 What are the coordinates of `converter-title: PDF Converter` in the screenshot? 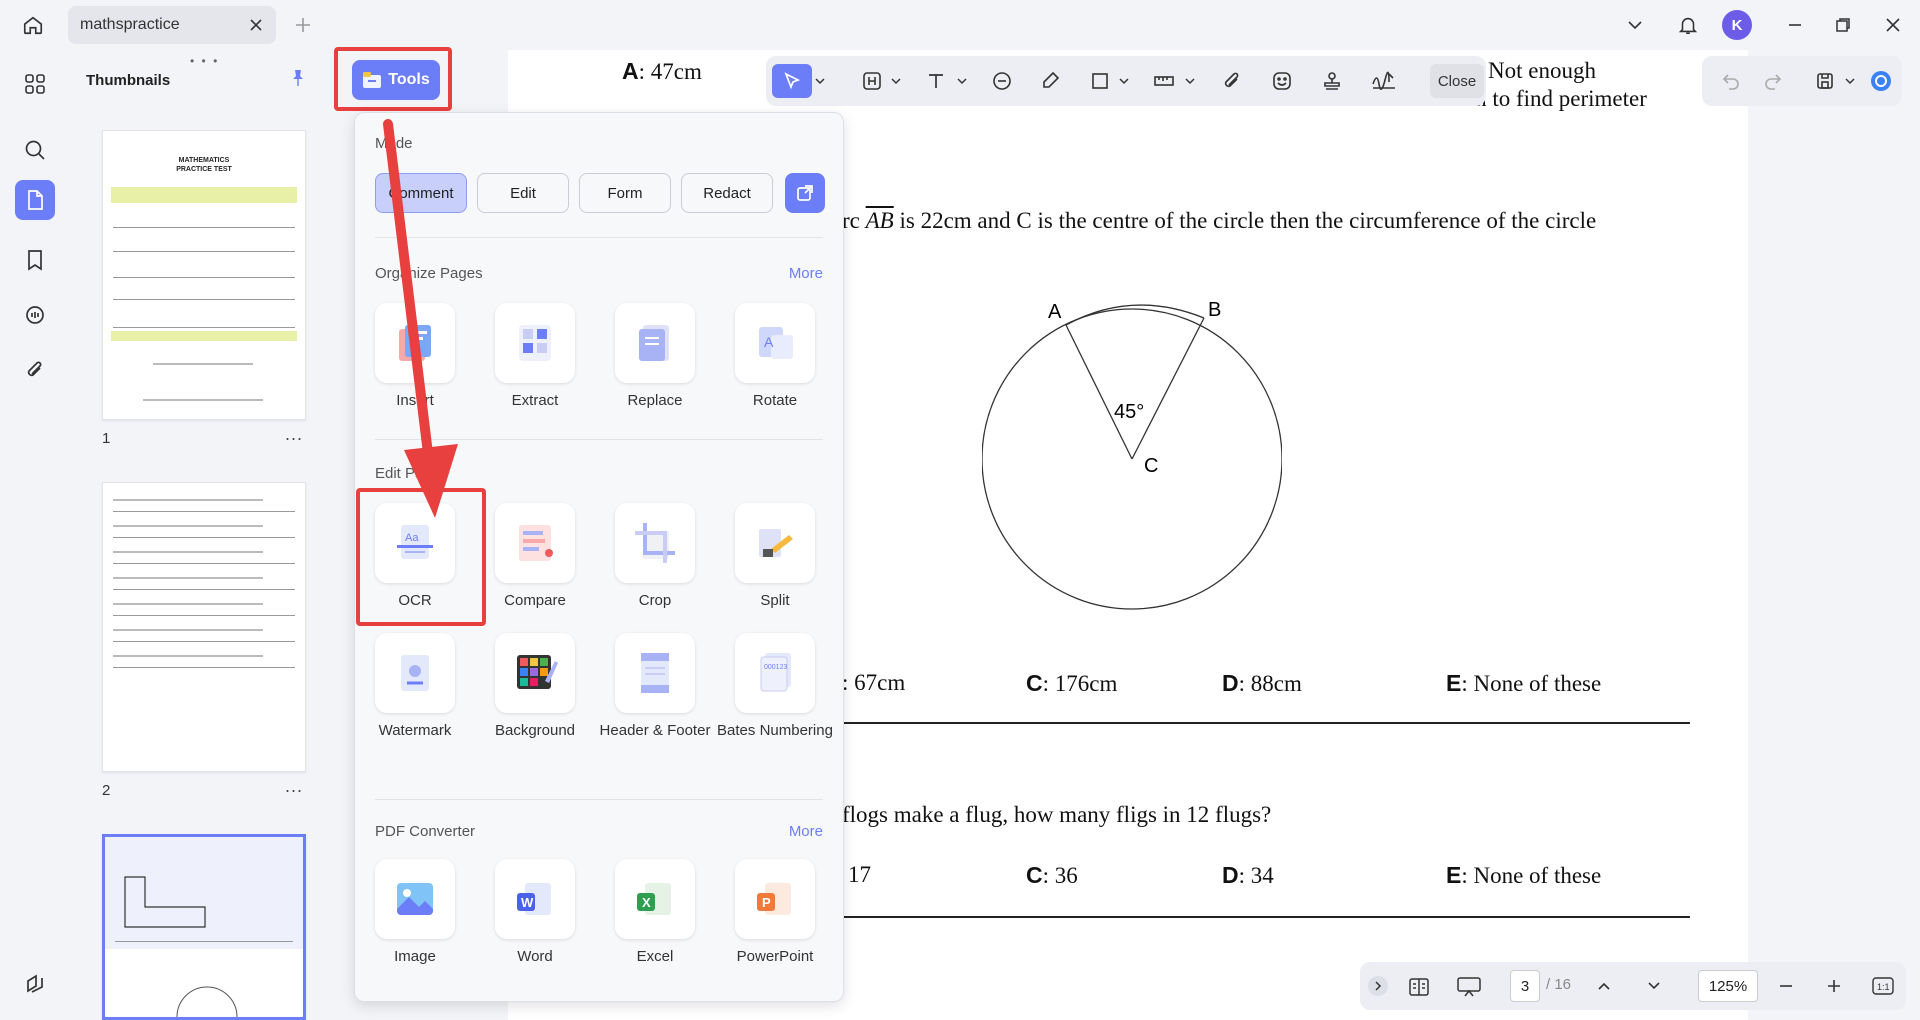 It's located at (425, 831).